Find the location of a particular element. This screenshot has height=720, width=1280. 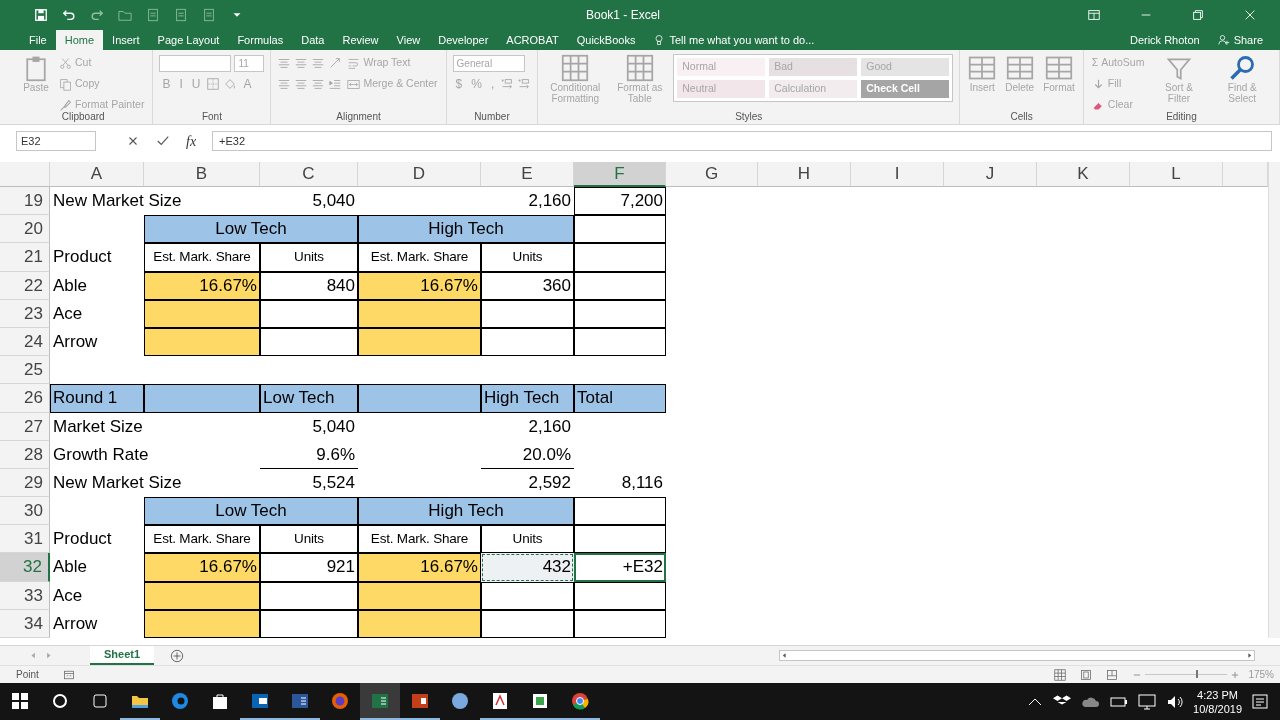

sheet-cell-text: 5,040 is located at coordinates (333, 426).